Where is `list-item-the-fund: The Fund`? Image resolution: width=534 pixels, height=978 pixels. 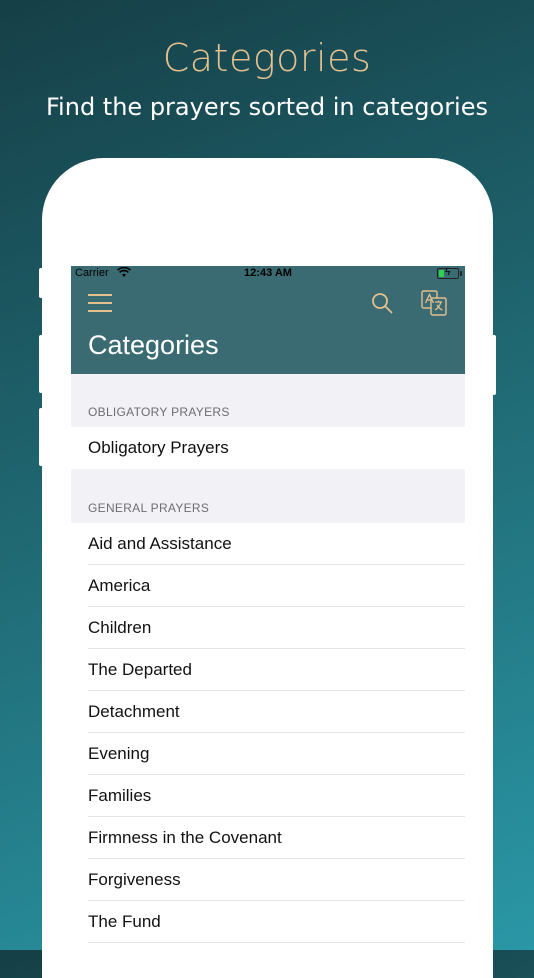 list-item-the-fund: The Fund is located at coordinates (268, 922).